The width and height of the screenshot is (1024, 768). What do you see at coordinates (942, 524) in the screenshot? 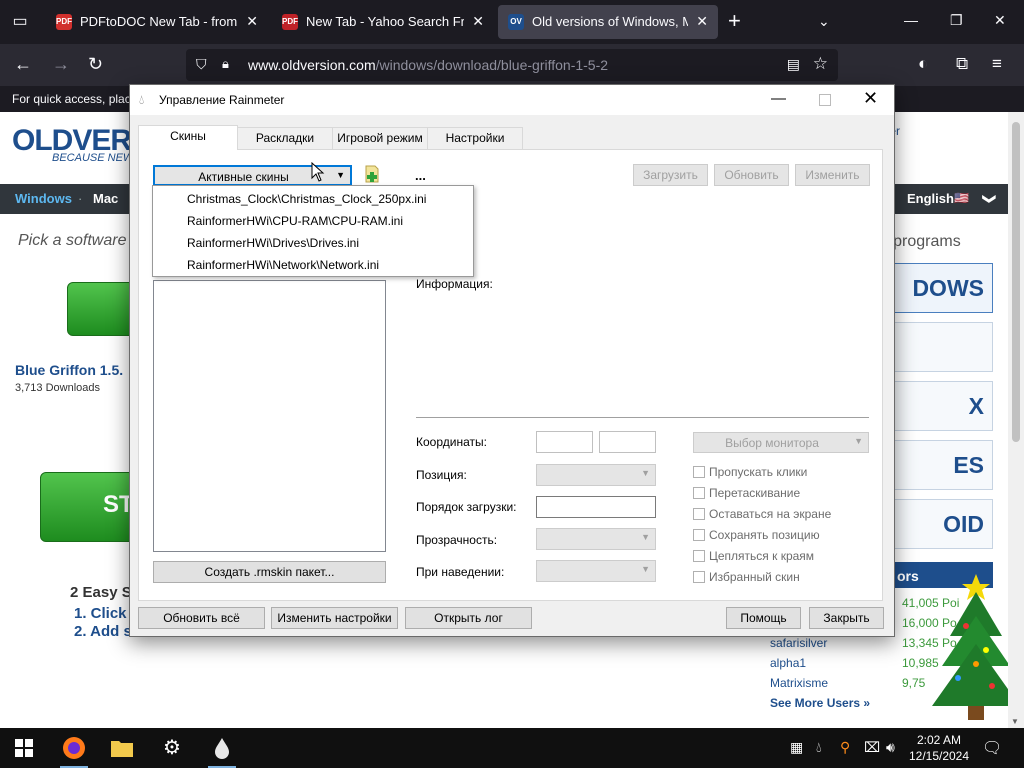
I see `platform-android: OID` at bounding box center [942, 524].